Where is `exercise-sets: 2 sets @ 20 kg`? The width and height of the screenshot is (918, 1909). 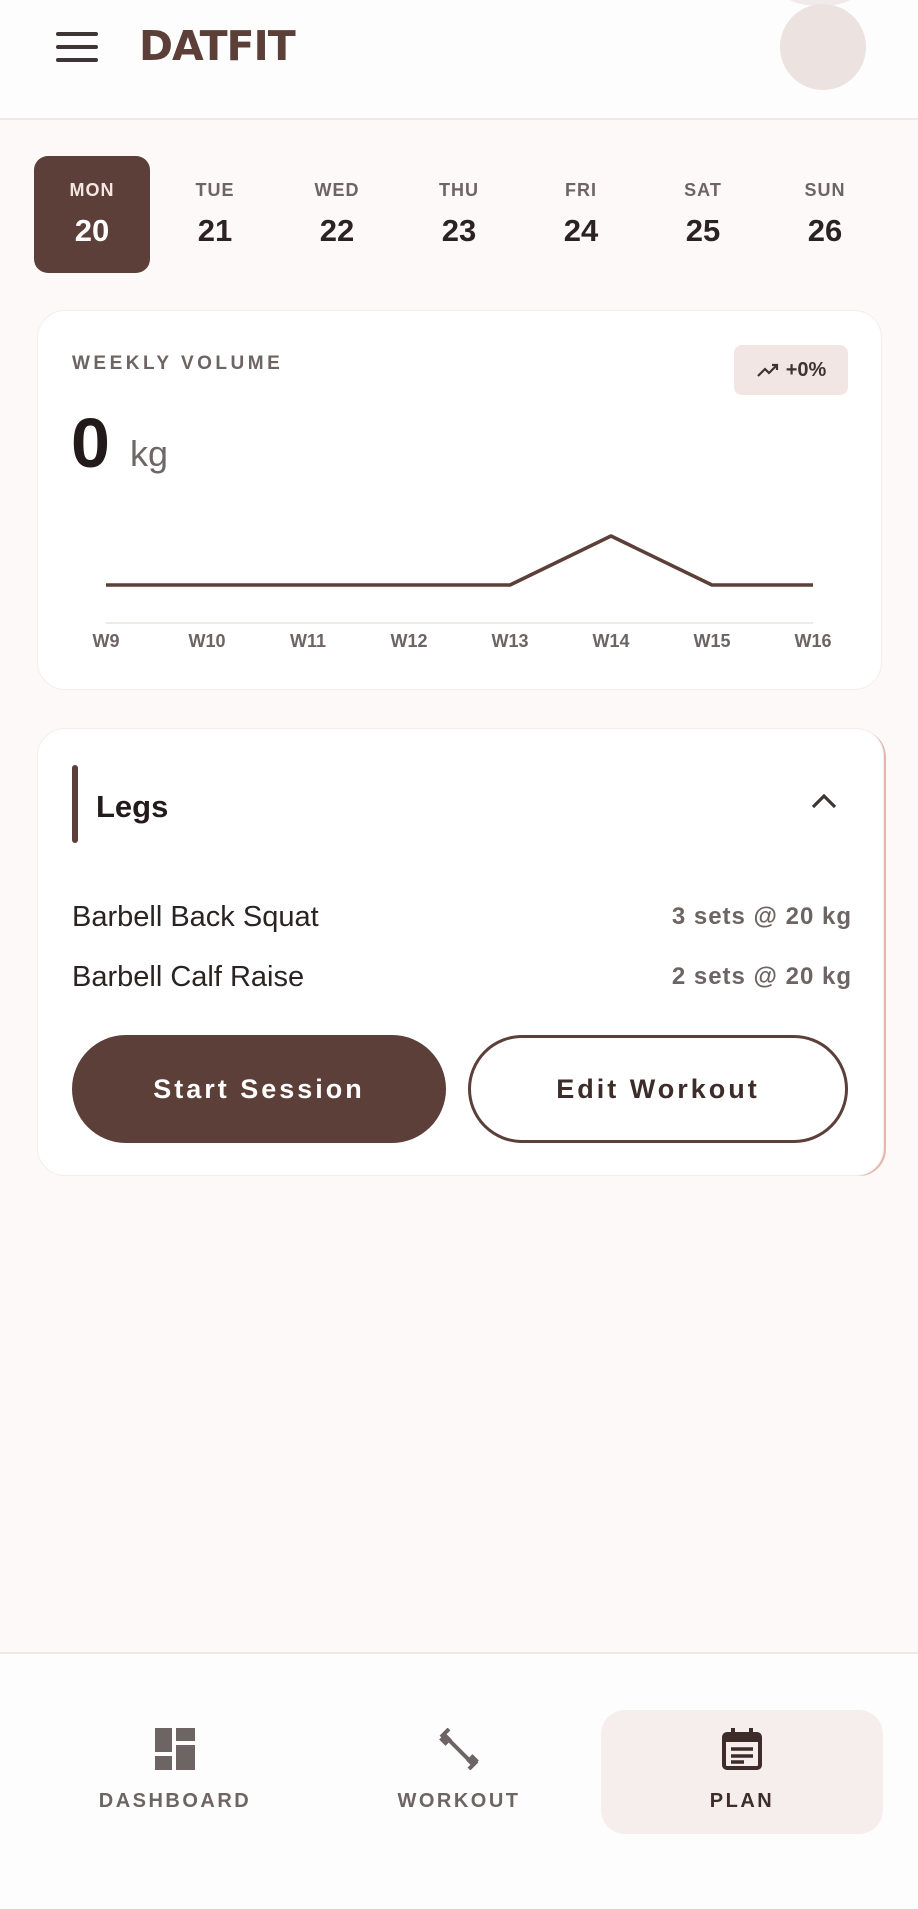
exercise-sets: 2 sets @ 20 kg is located at coordinates (761, 976).